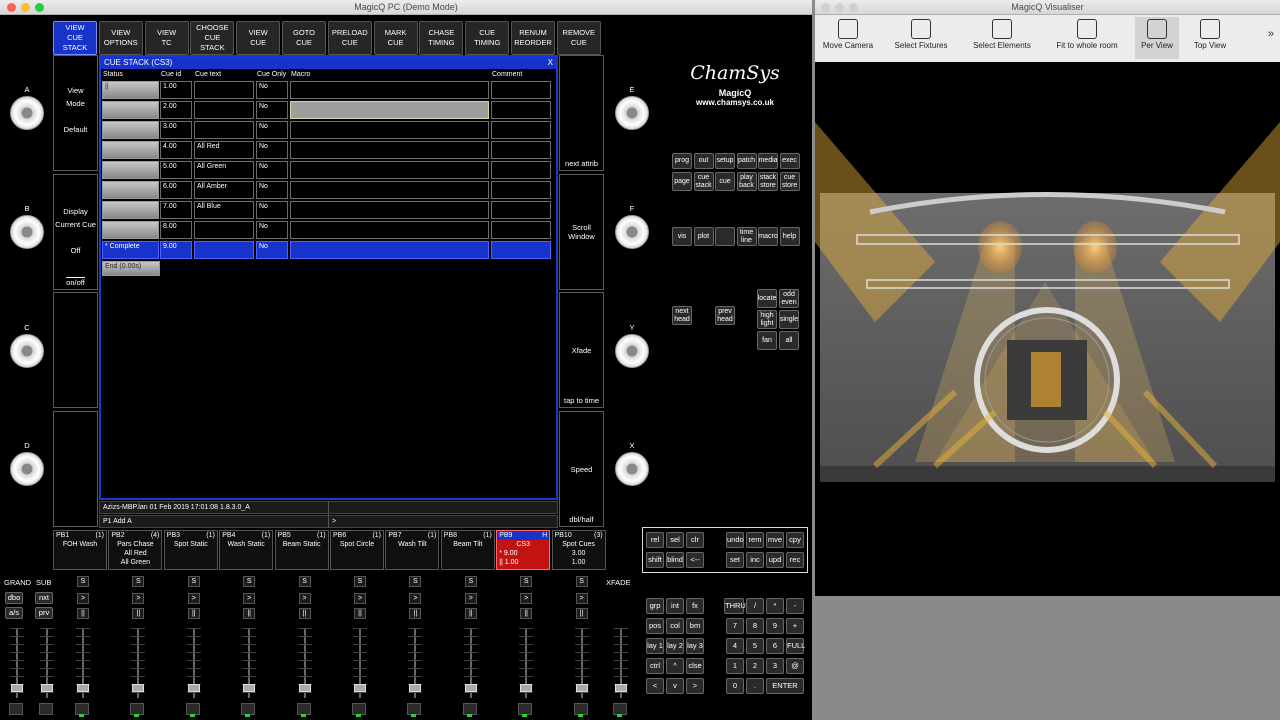 This screenshot has width=1280, height=720. I want to click on knob-a, so click(27, 113).